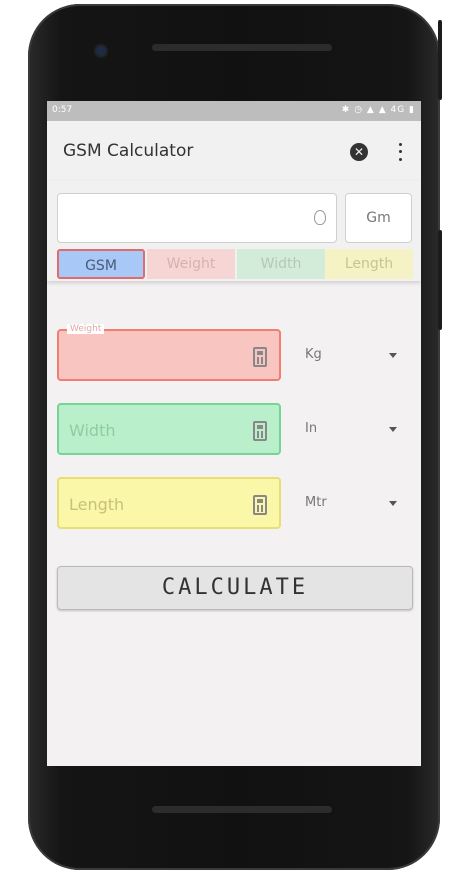  What do you see at coordinates (311, 428) in the screenshot?
I see `width-unit-value: In` at bounding box center [311, 428].